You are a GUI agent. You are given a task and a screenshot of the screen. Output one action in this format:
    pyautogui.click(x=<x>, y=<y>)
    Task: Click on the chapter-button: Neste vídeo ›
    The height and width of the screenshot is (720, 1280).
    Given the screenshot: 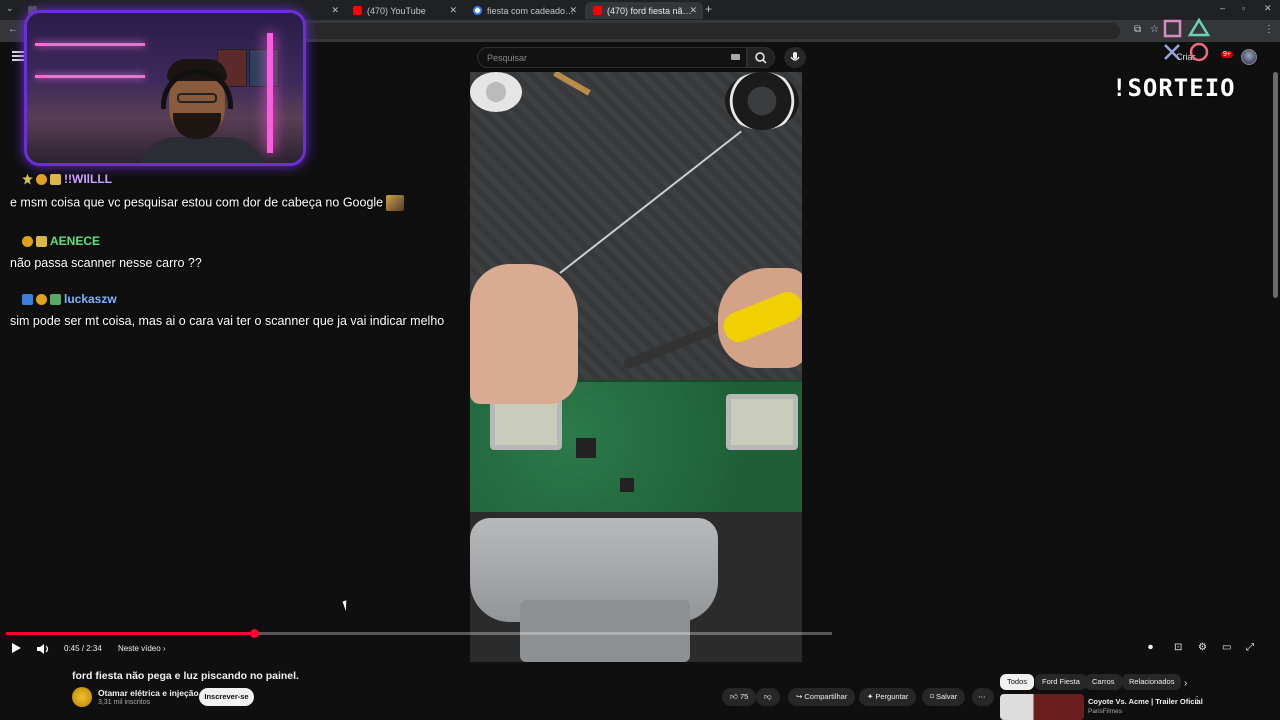 What is the action you would take?
    pyautogui.click(x=142, y=648)
    